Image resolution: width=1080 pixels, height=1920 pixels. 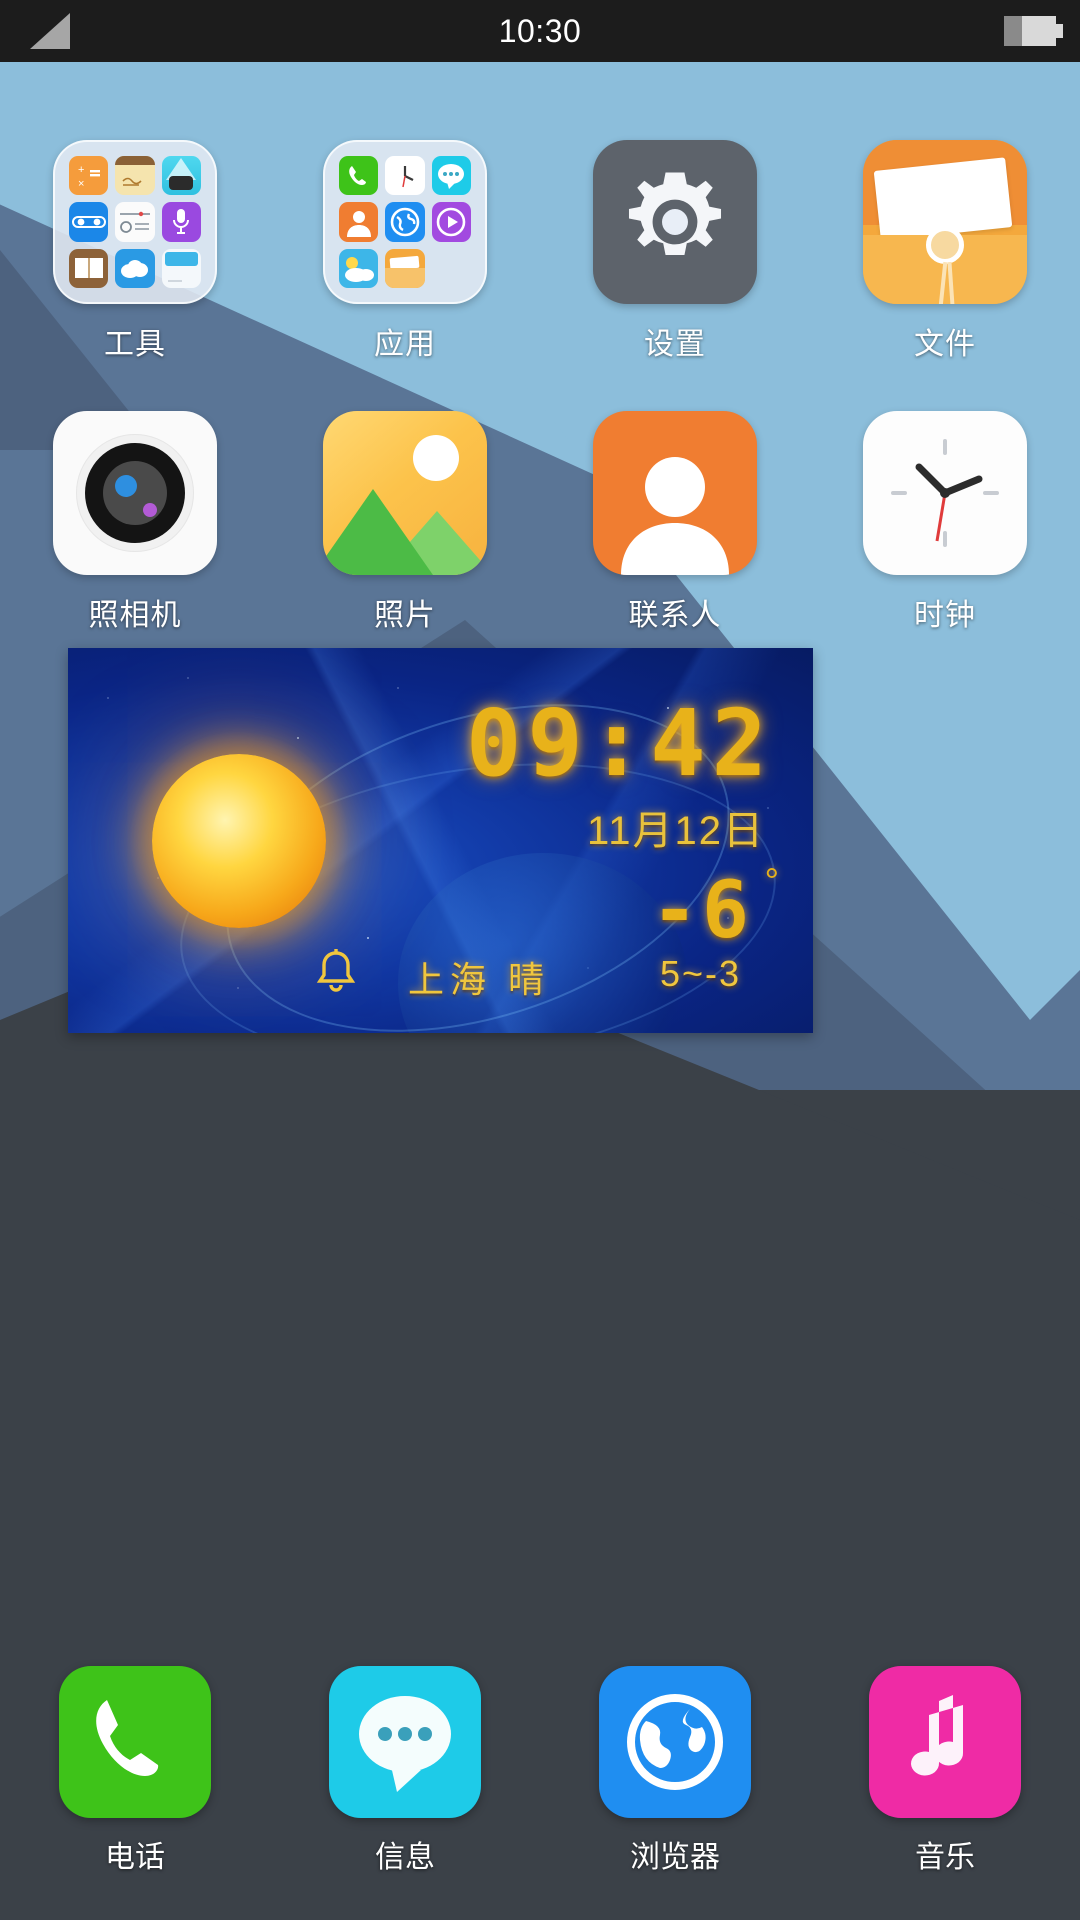 I want to click on bell-icon, so click(x=336, y=973).